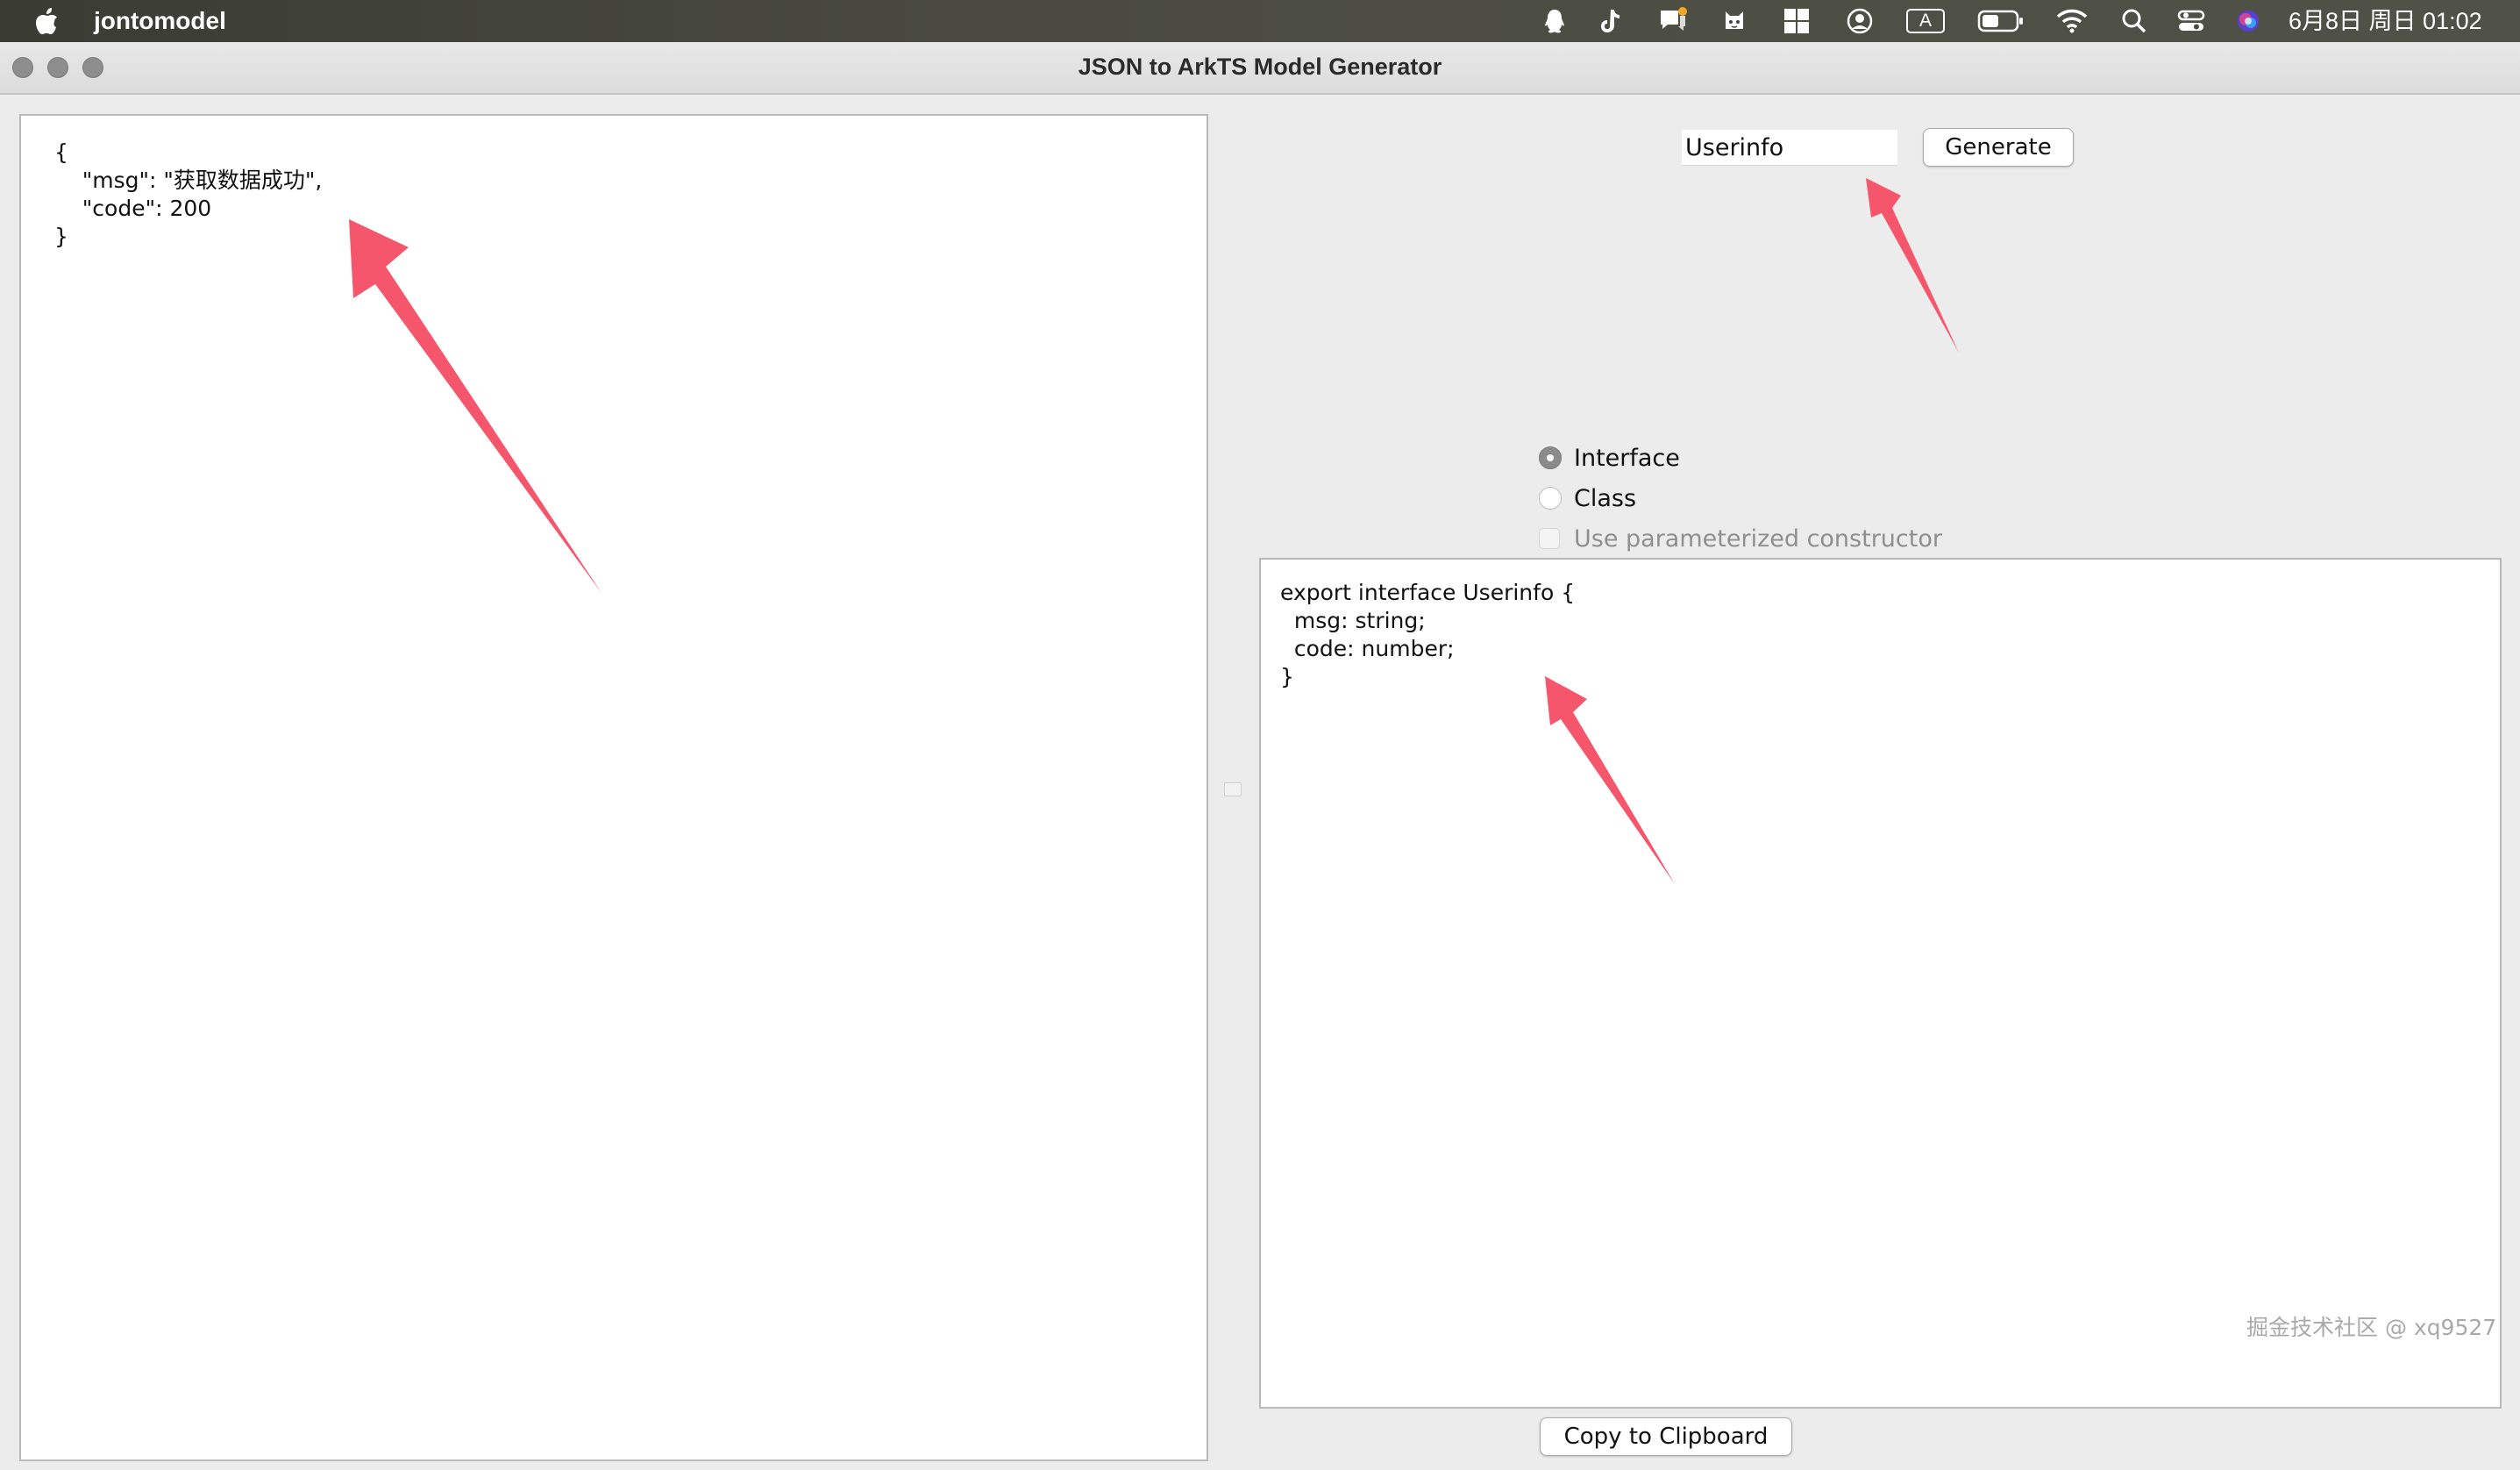  Describe the element at coordinates (61, 236) in the screenshot. I see `json-line: }` at that location.